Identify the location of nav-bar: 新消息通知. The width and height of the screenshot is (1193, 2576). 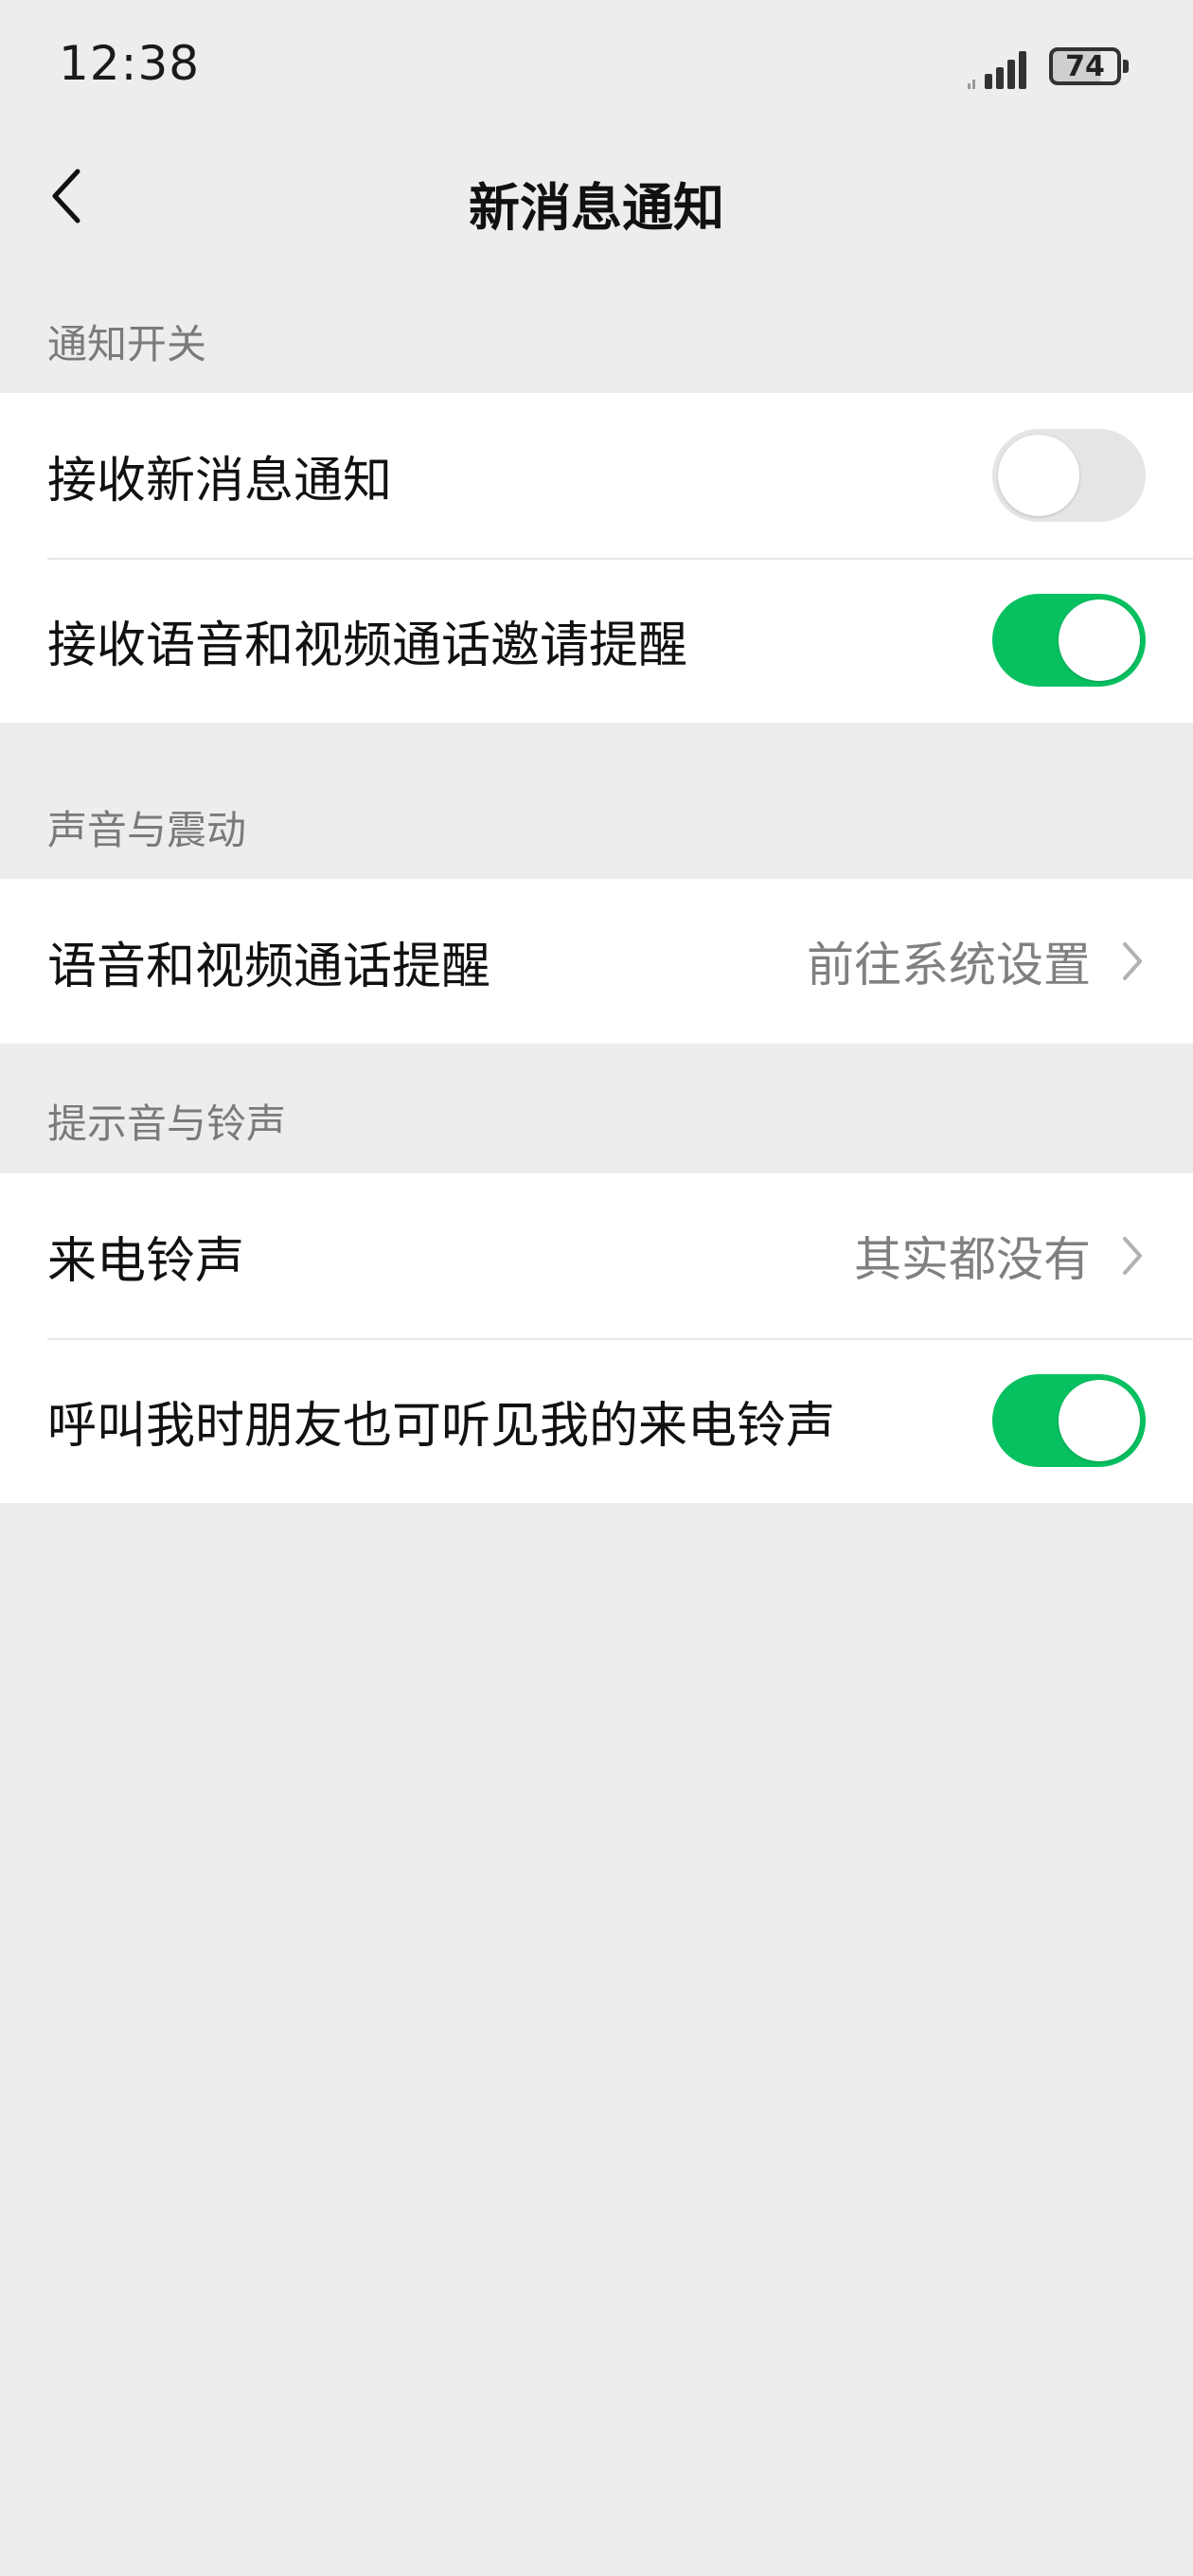
(596, 196).